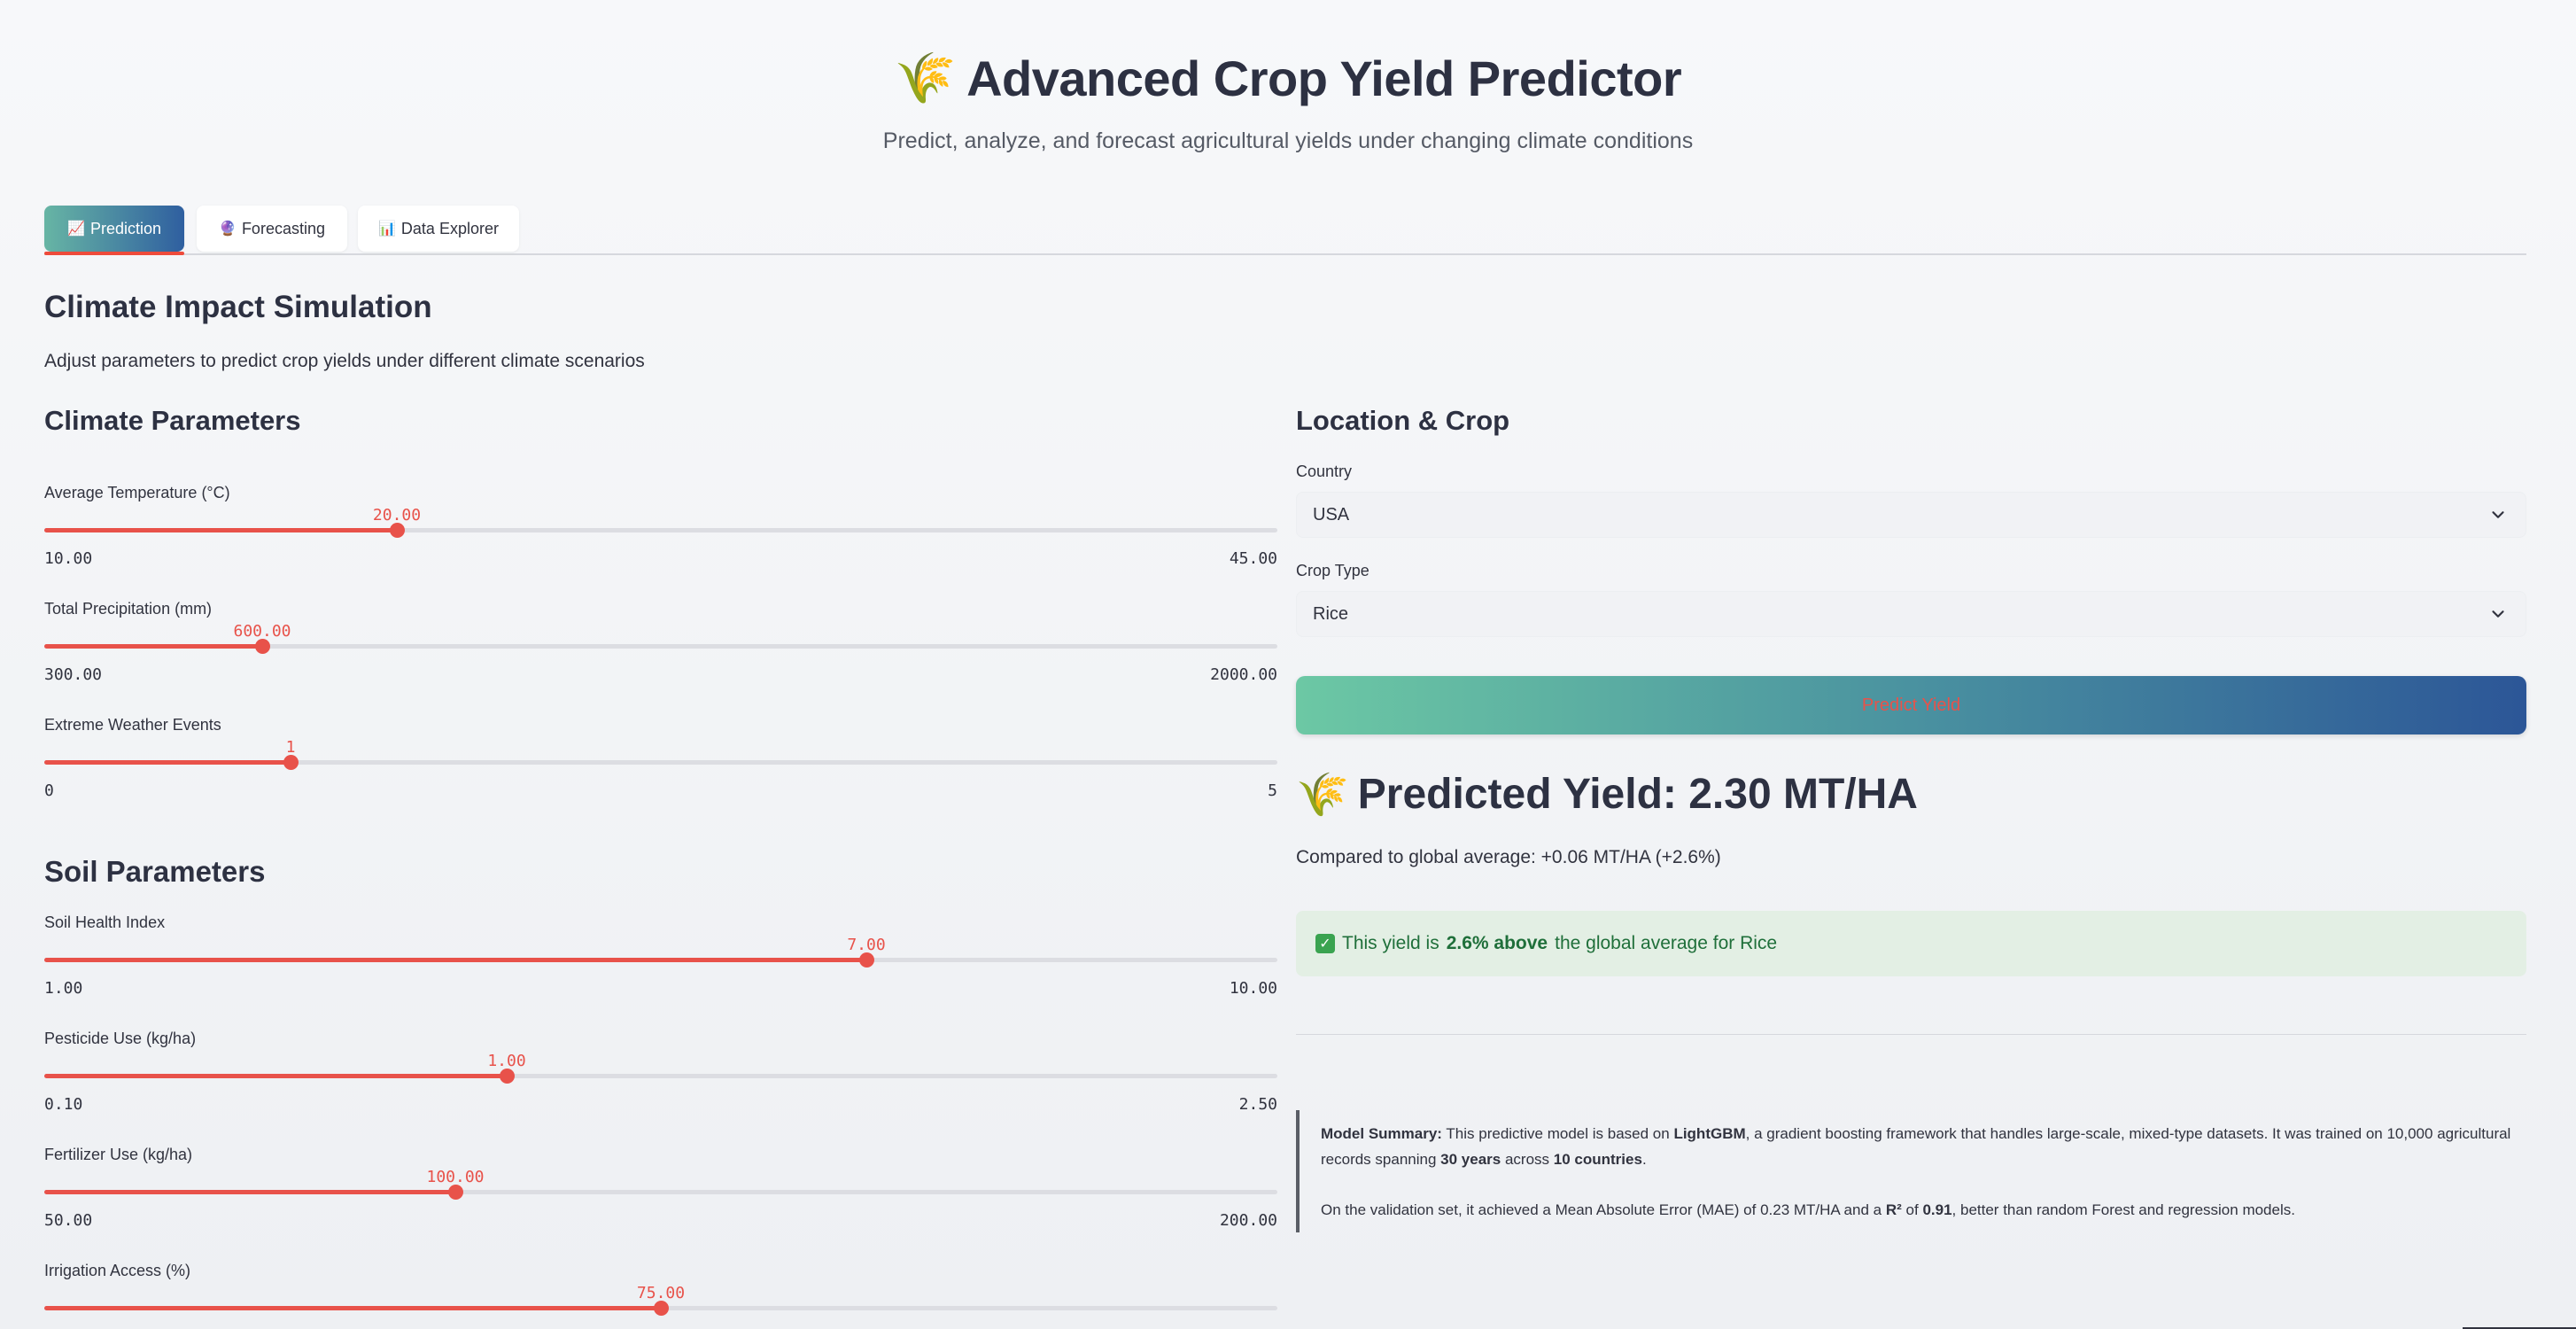 The image size is (2576, 1329). Describe the element at coordinates (262, 631) in the screenshot. I see `slider-value: 600.00` at that location.